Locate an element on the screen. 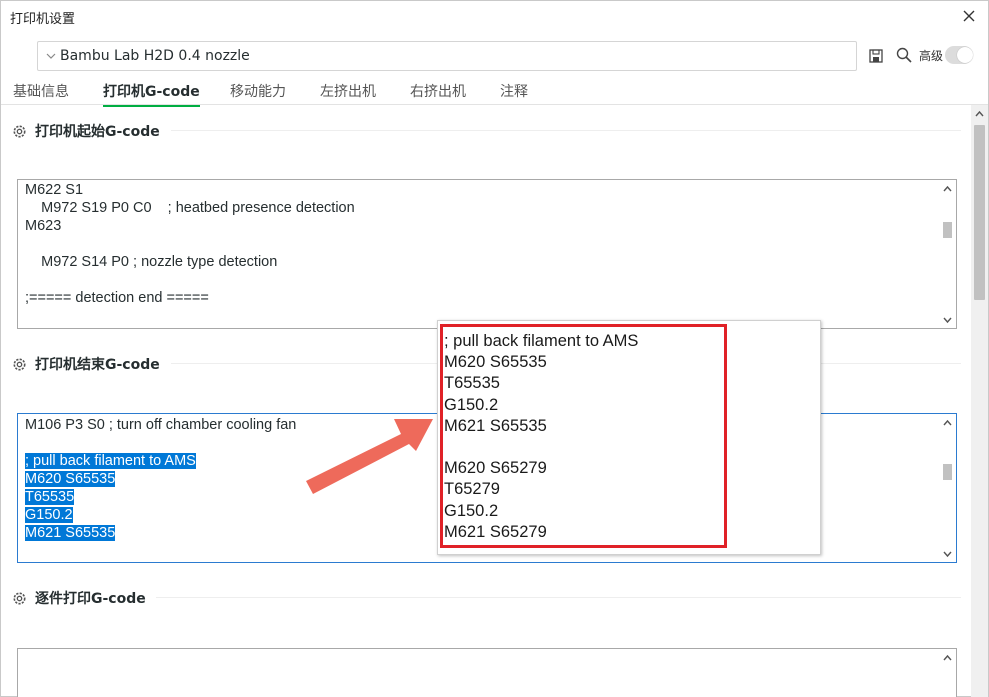 Image resolution: width=989 pixels, height=697 pixels. advanced-toggle is located at coordinates (959, 55).